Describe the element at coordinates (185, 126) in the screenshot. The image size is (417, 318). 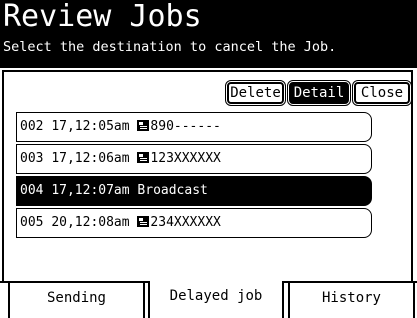
I see `job-destination: 890------` at that location.